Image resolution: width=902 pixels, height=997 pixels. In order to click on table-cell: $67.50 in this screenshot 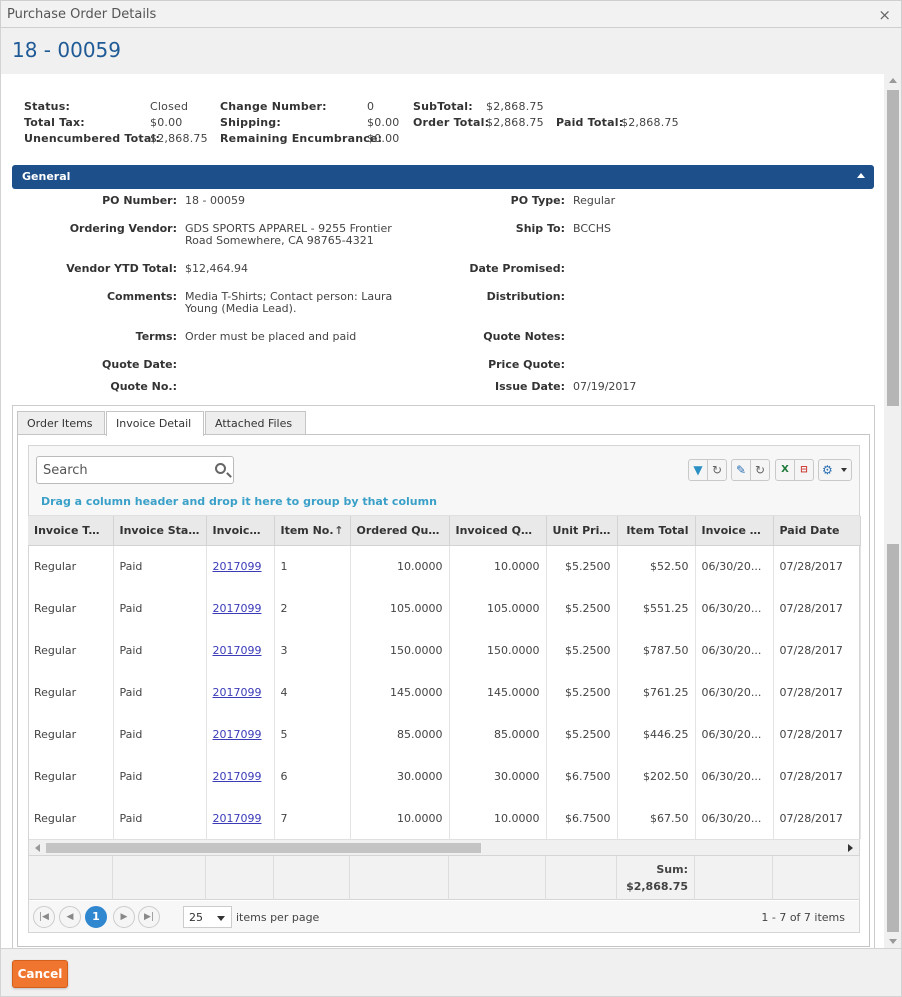, I will do `click(656, 818)`.